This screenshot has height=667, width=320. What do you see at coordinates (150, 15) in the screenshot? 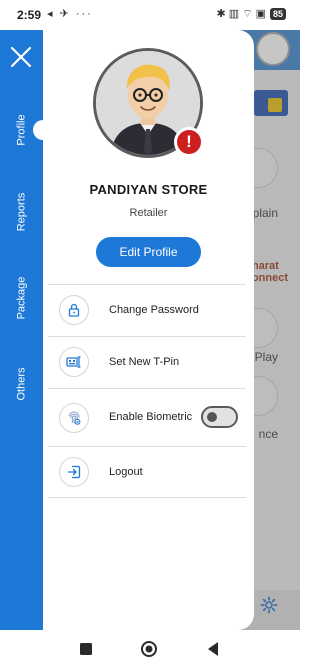
I see `status-bar: 2:59 ◂ ✈ ··· ✱ ▥ ⌔ ▣ 85` at bounding box center [150, 15].